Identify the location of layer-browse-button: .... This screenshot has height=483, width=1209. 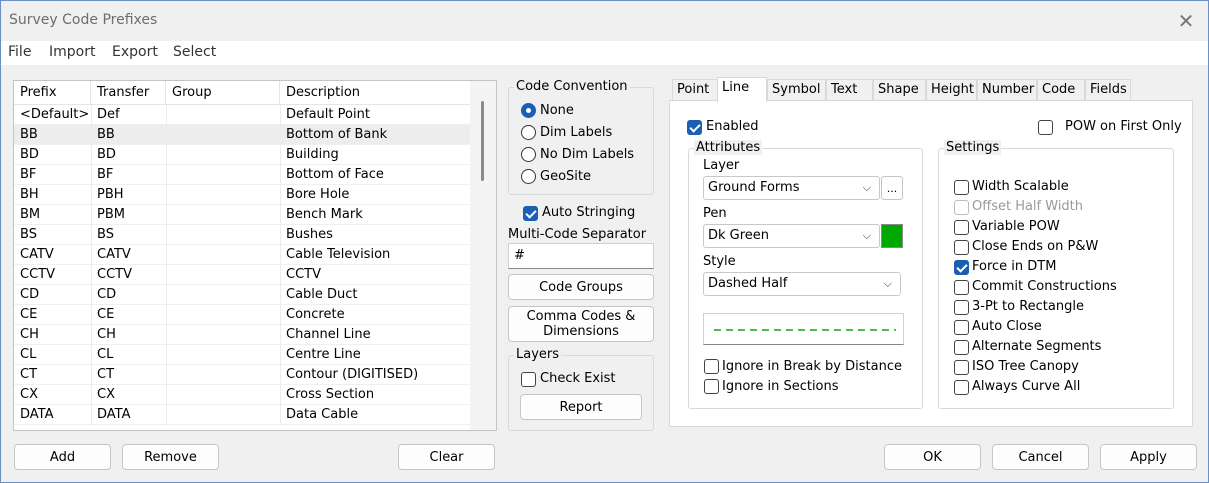
(892, 188).